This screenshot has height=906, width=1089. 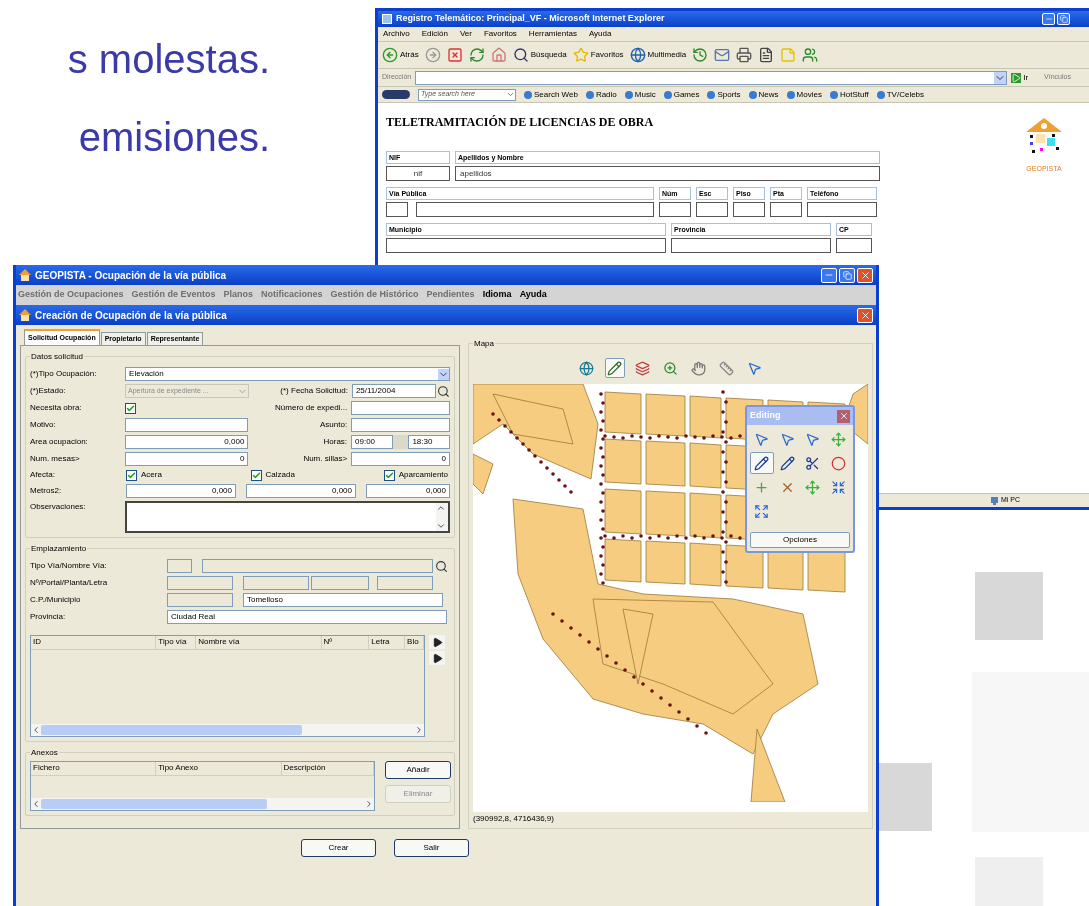 What do you see at coordinates (414, 642) in the screenshot?
I see `column-header: Blo` at bounding box center [414, 642].